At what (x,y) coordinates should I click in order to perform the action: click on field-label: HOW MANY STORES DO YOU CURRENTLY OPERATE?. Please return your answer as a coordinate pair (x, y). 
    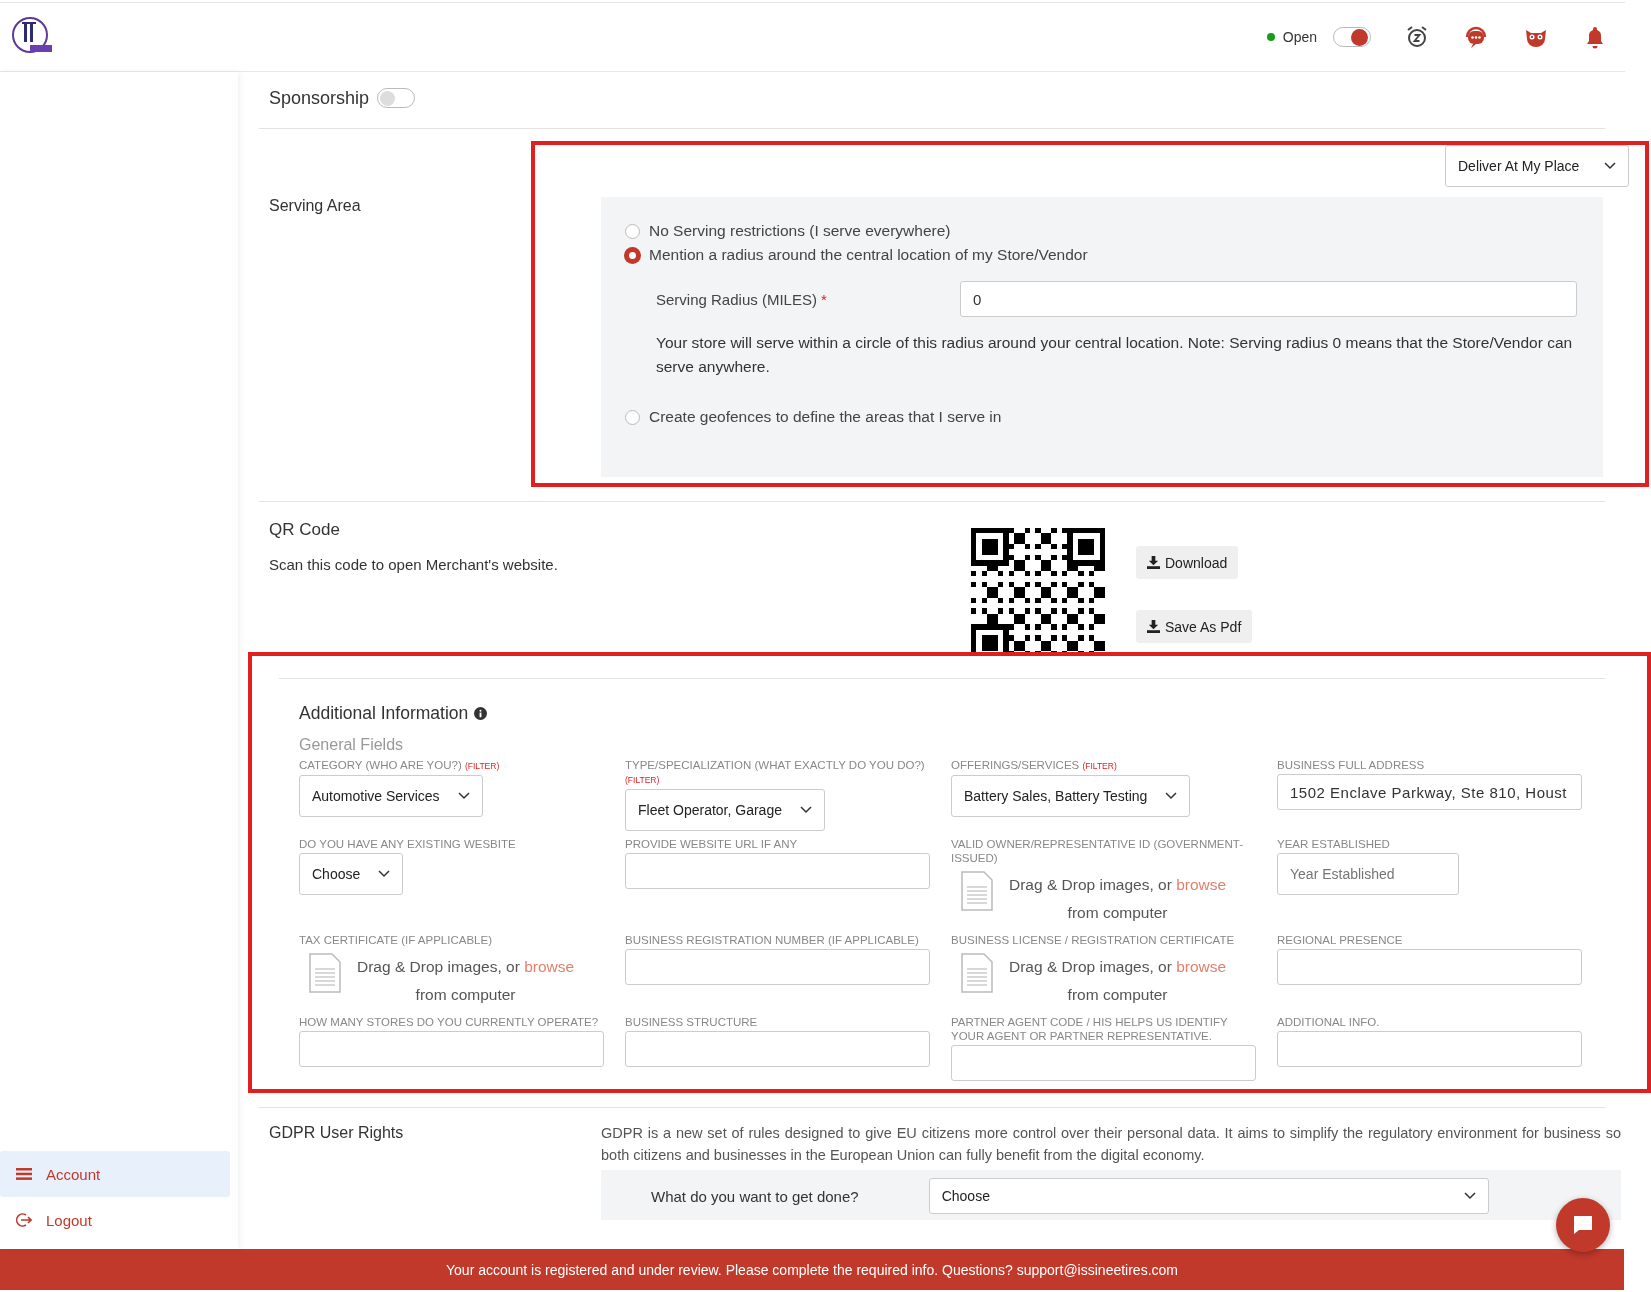
    Looking at the image, I should click on (449, 1022).